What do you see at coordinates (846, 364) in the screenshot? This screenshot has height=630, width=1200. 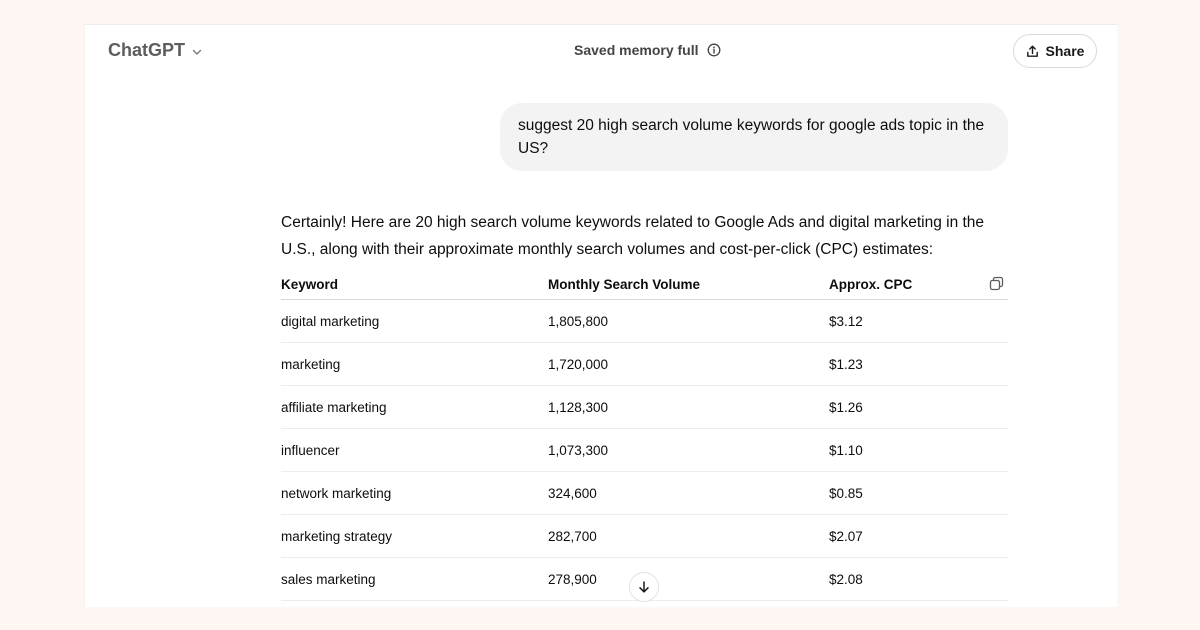 I see `cell-cpc: $1.23` at bounding box center [846, 364].